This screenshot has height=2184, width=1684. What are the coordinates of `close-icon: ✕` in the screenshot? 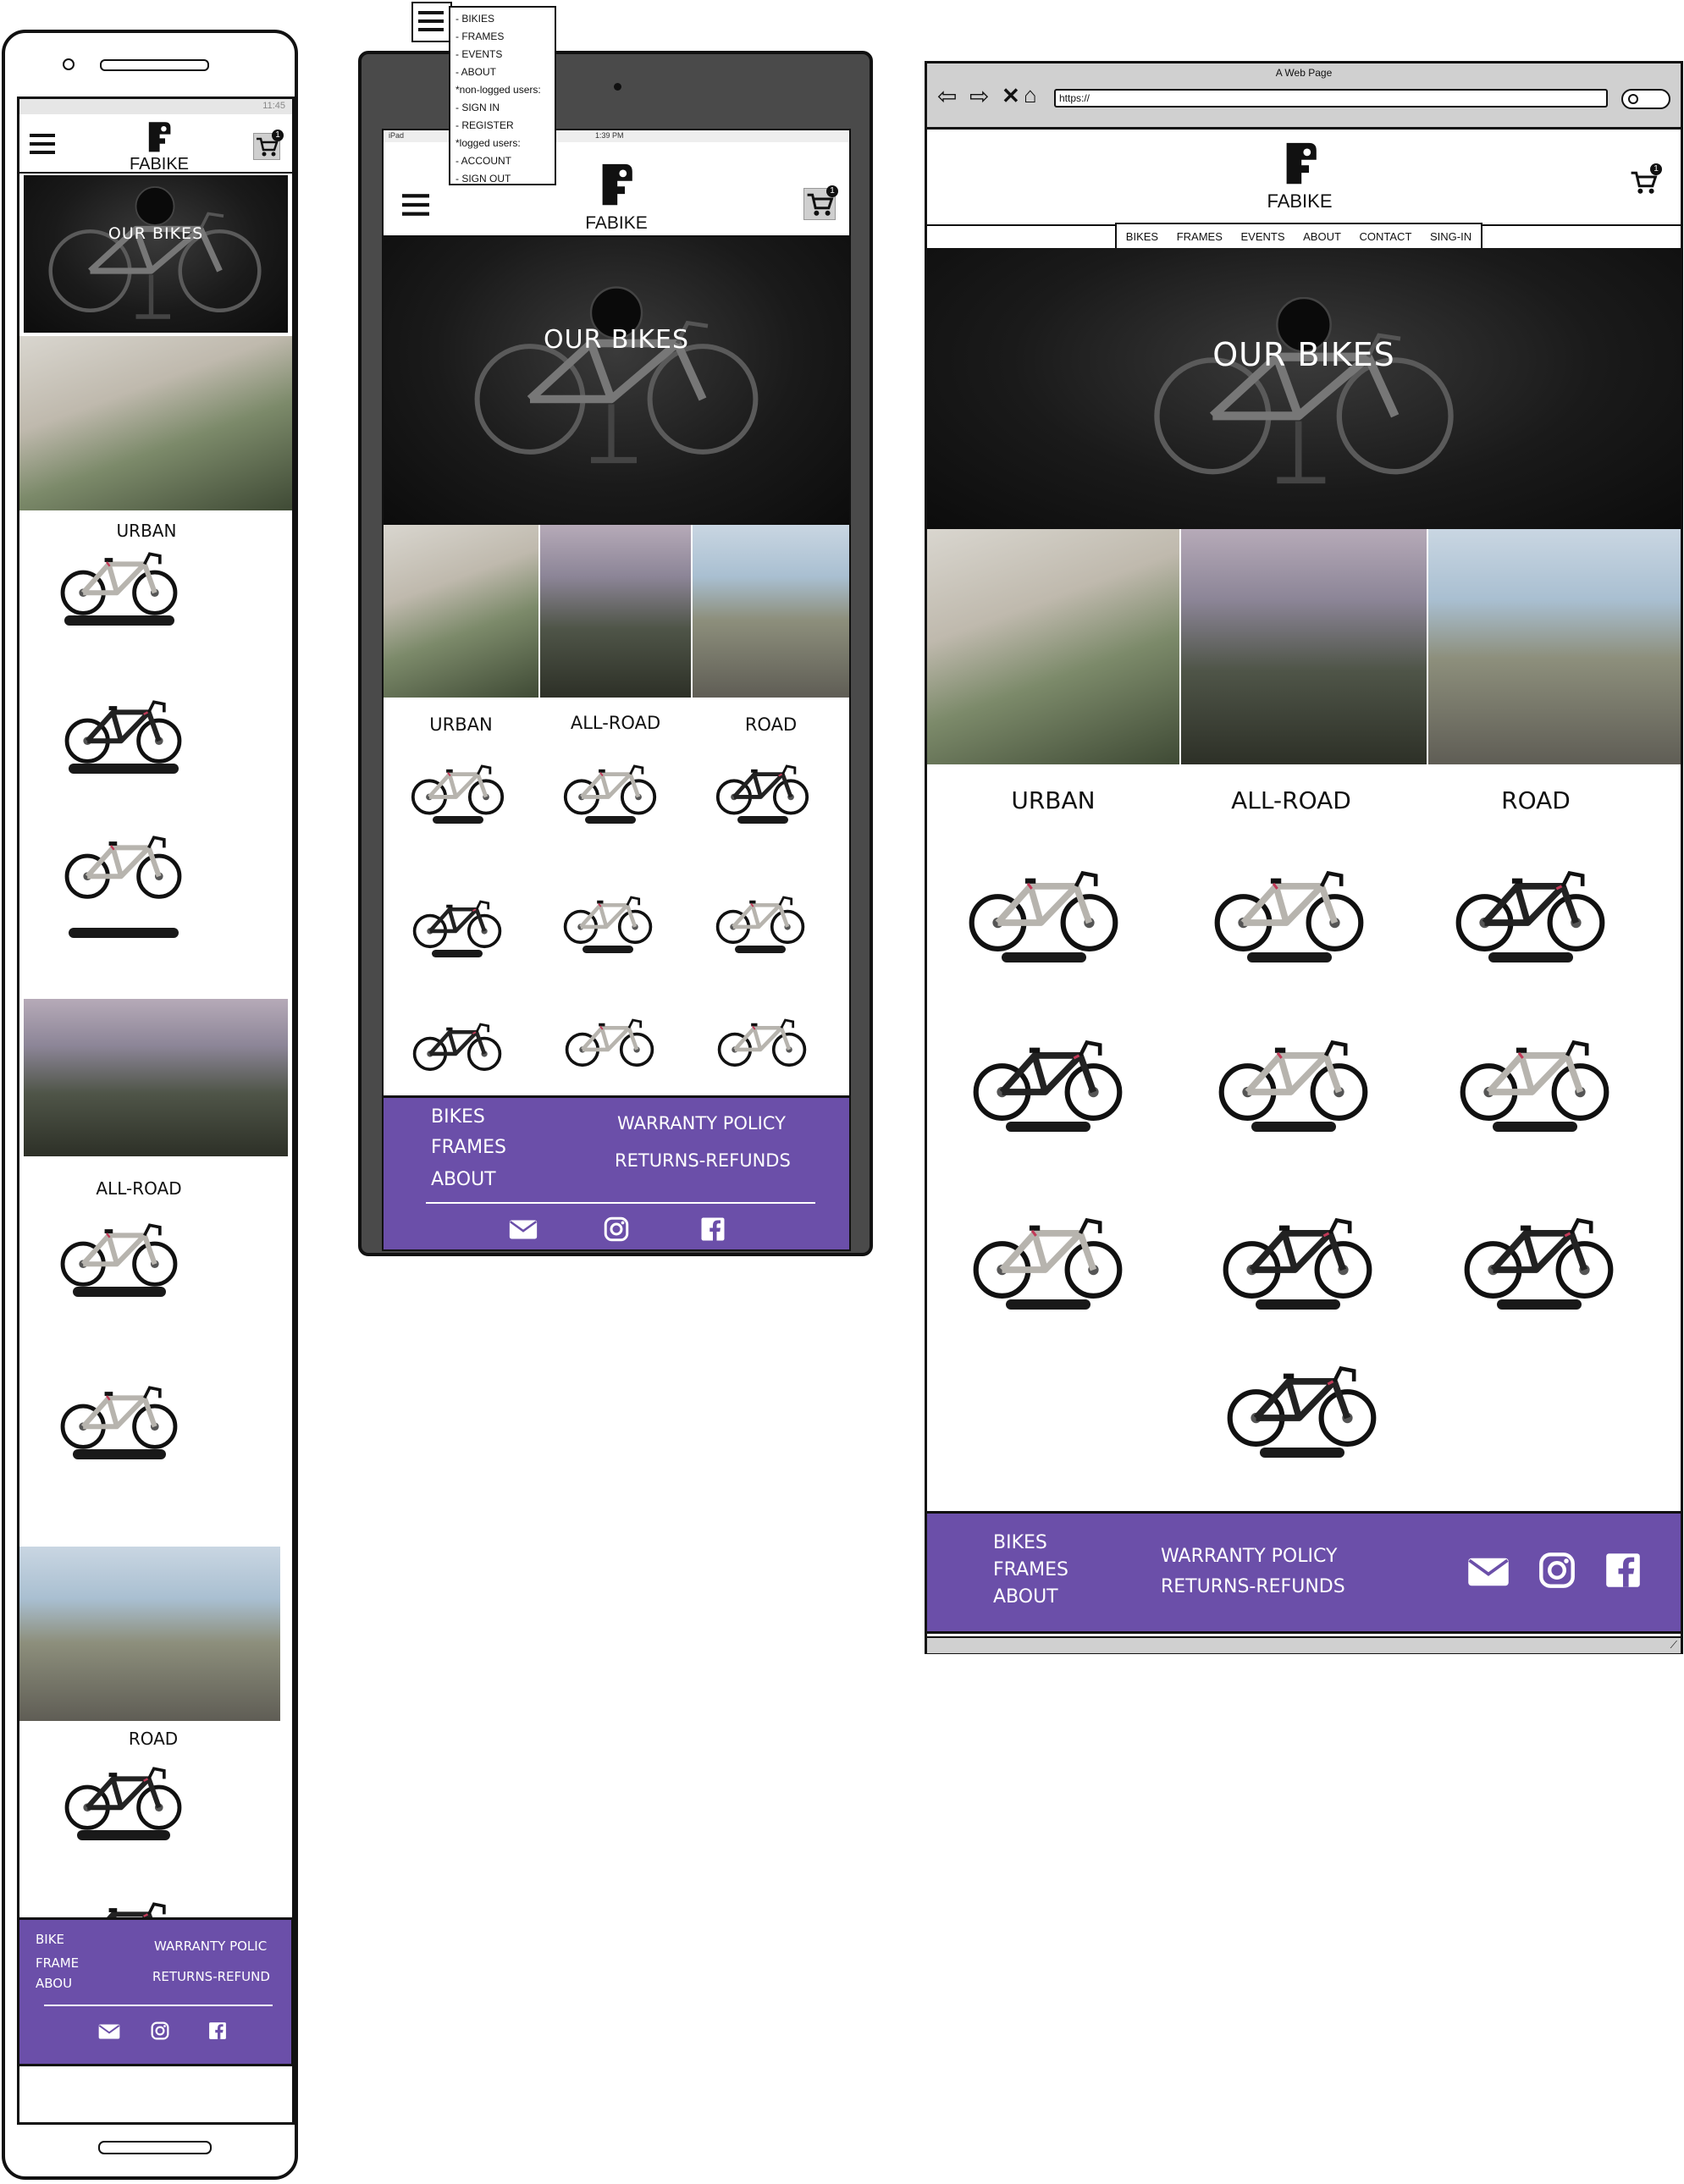 It's located at (1011, 96).